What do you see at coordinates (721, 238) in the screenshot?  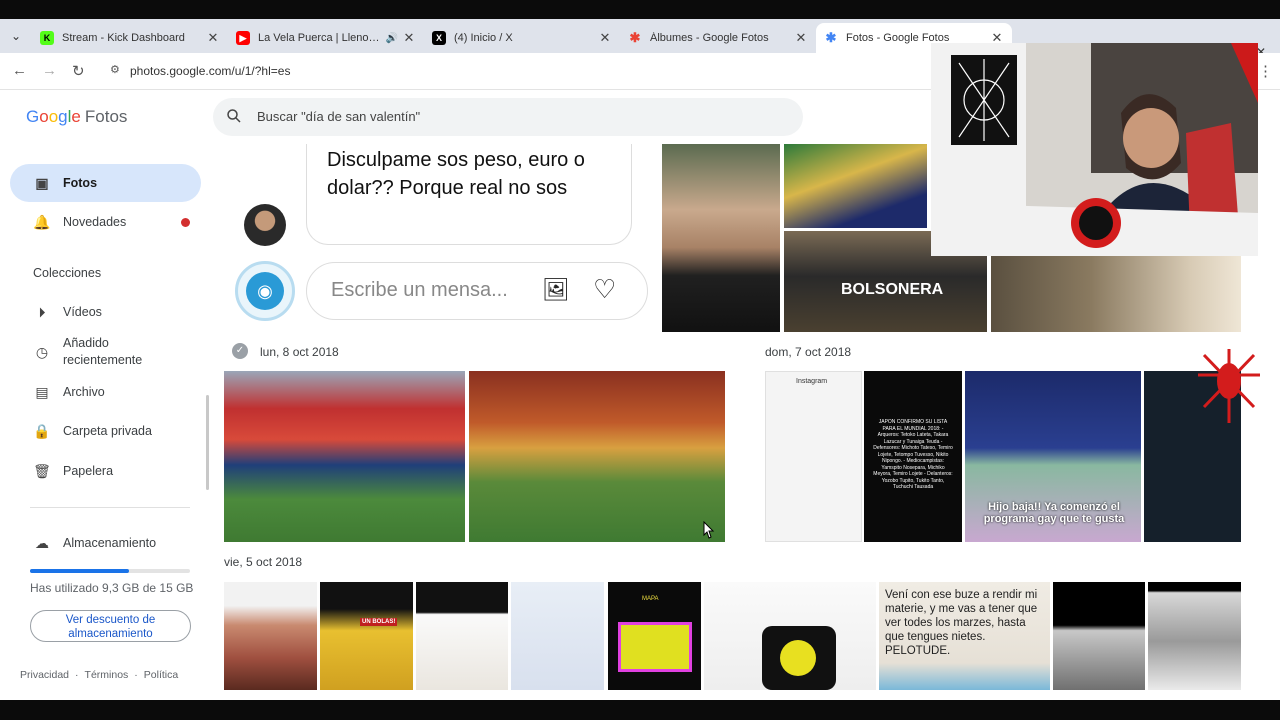 I see `photo-man-eating` at bounding box center [721, 238].